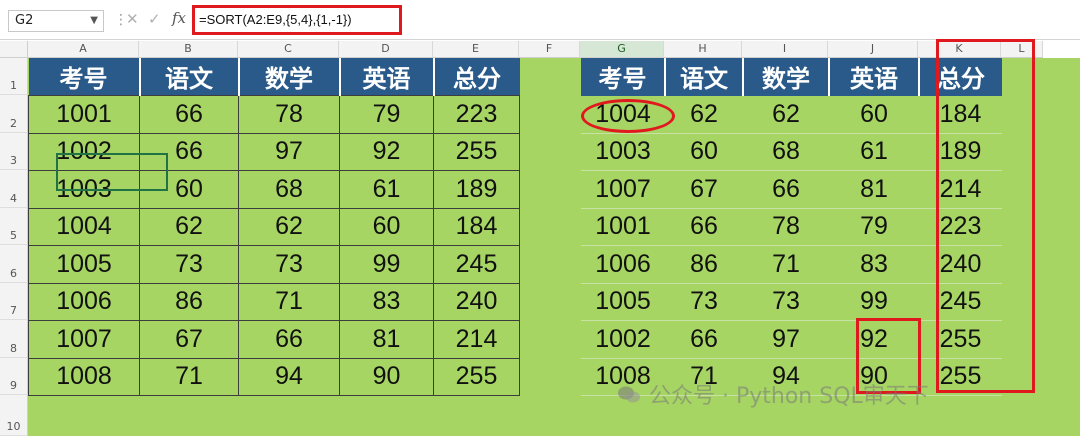  Describe the element at coordinates (132, 19) in the screenshot. I see `cancel-icon: ✕` at that location.